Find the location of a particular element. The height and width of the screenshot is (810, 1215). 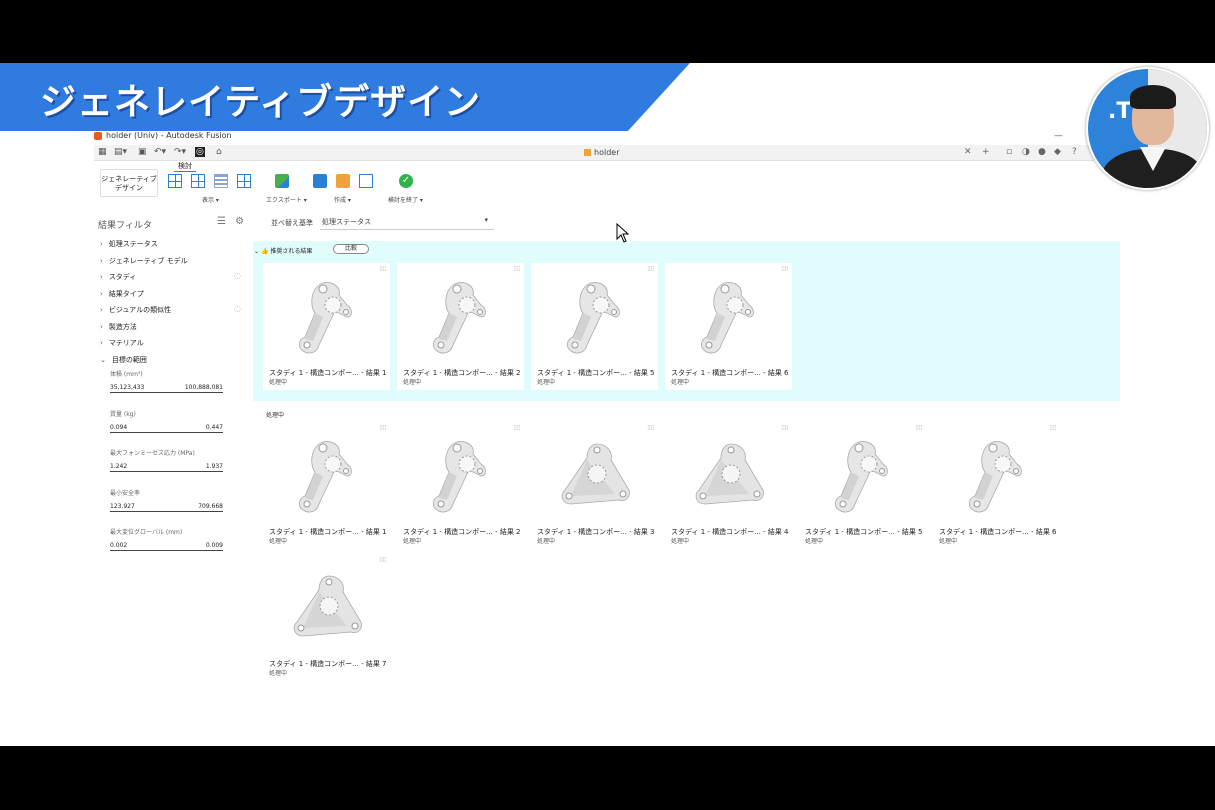

workspace-switcher: ジェネレーティブ デザイン is located at coordinates (129, 183).